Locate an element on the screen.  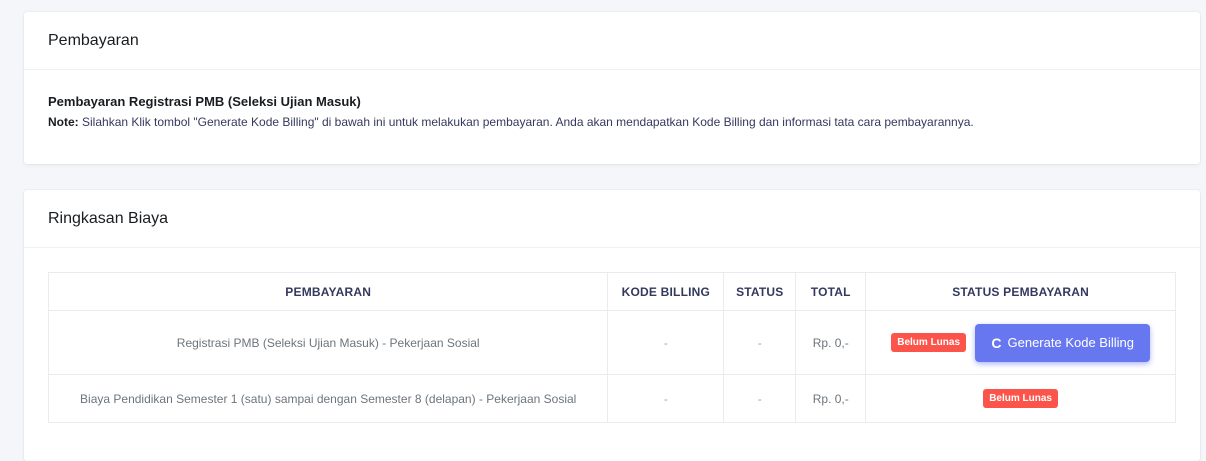
column-header-status: STATUS is located at coordinates (760, 291).